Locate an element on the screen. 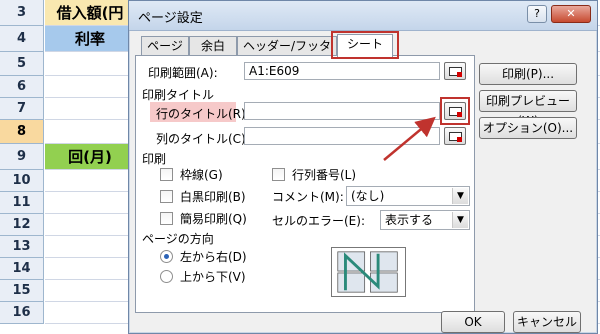  row-col-headings-checkbox is located at coordinates (278, 174).